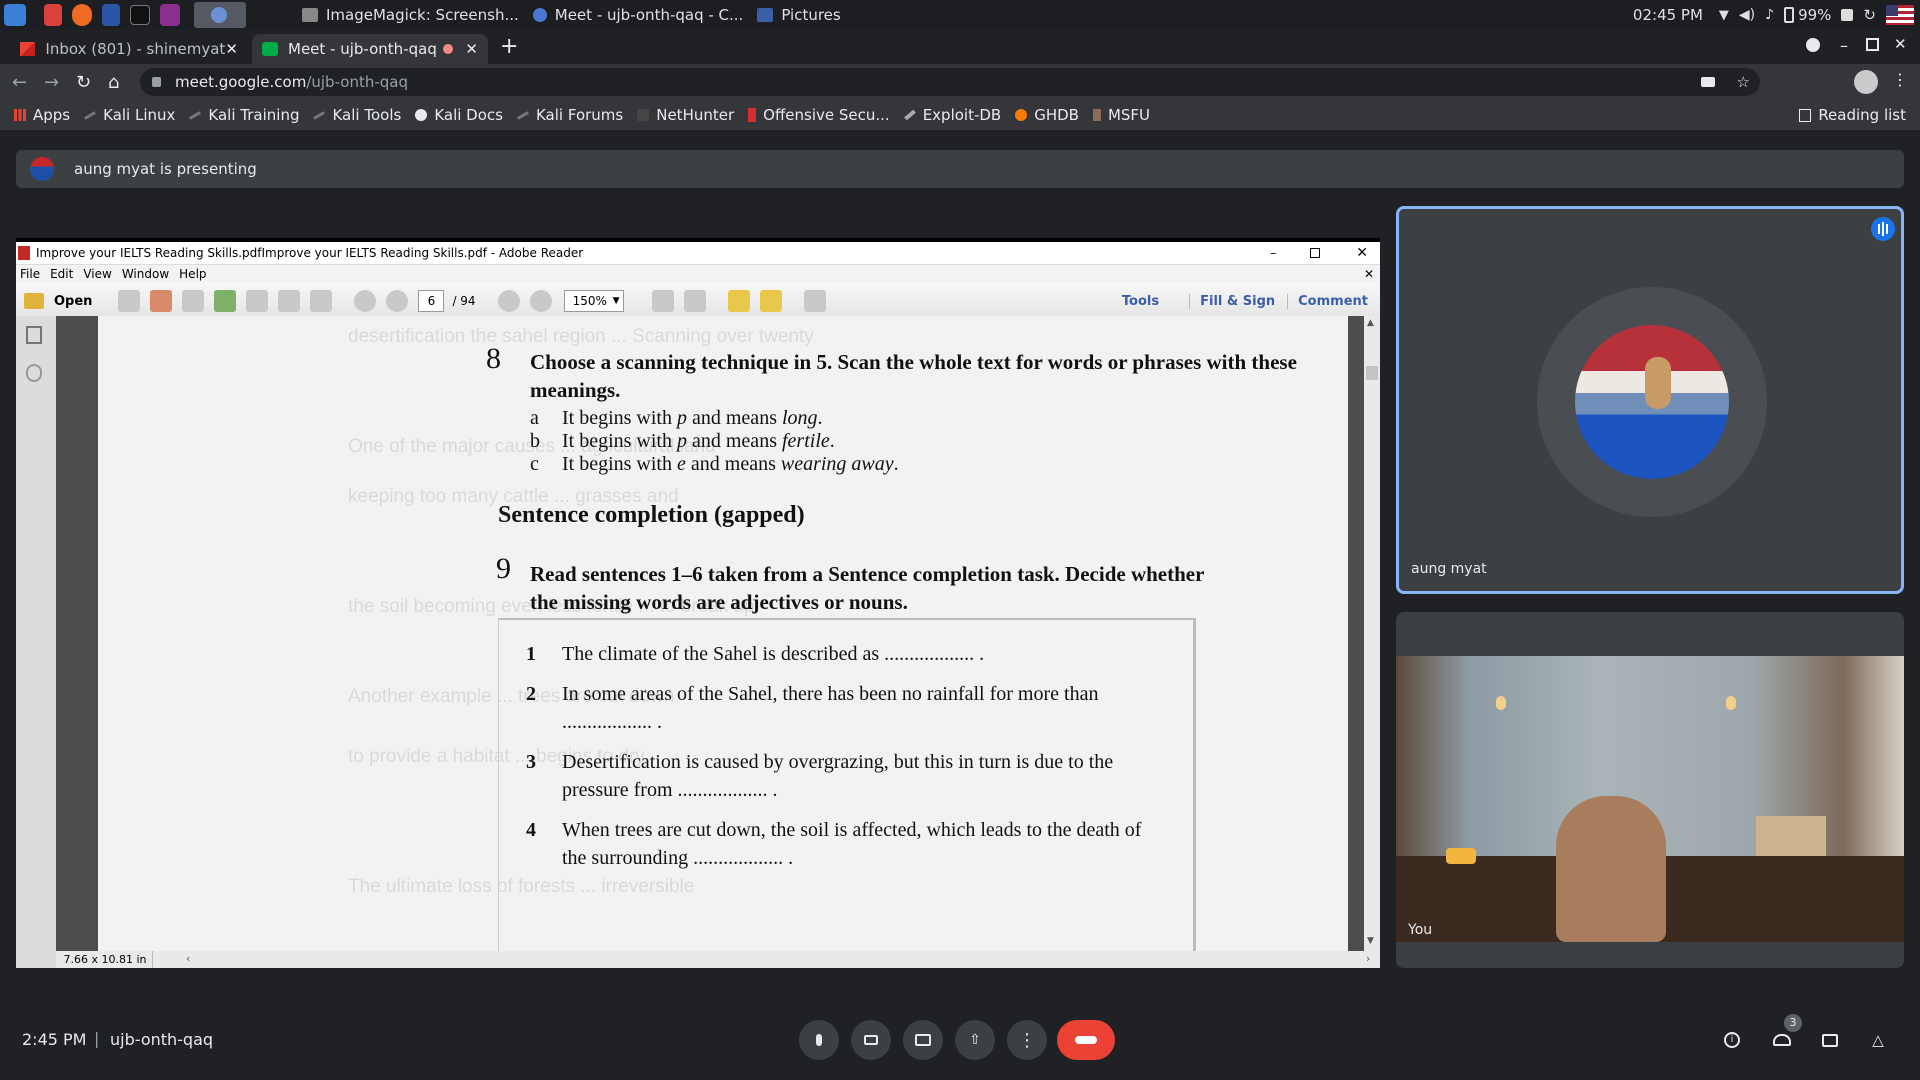 Image resolution: width=1920 pixels, height=1080 pixels. Describe the element at coordinates (1743, 82) in the screenshot. I see `bookmark-star-icon: ☆` at that location.